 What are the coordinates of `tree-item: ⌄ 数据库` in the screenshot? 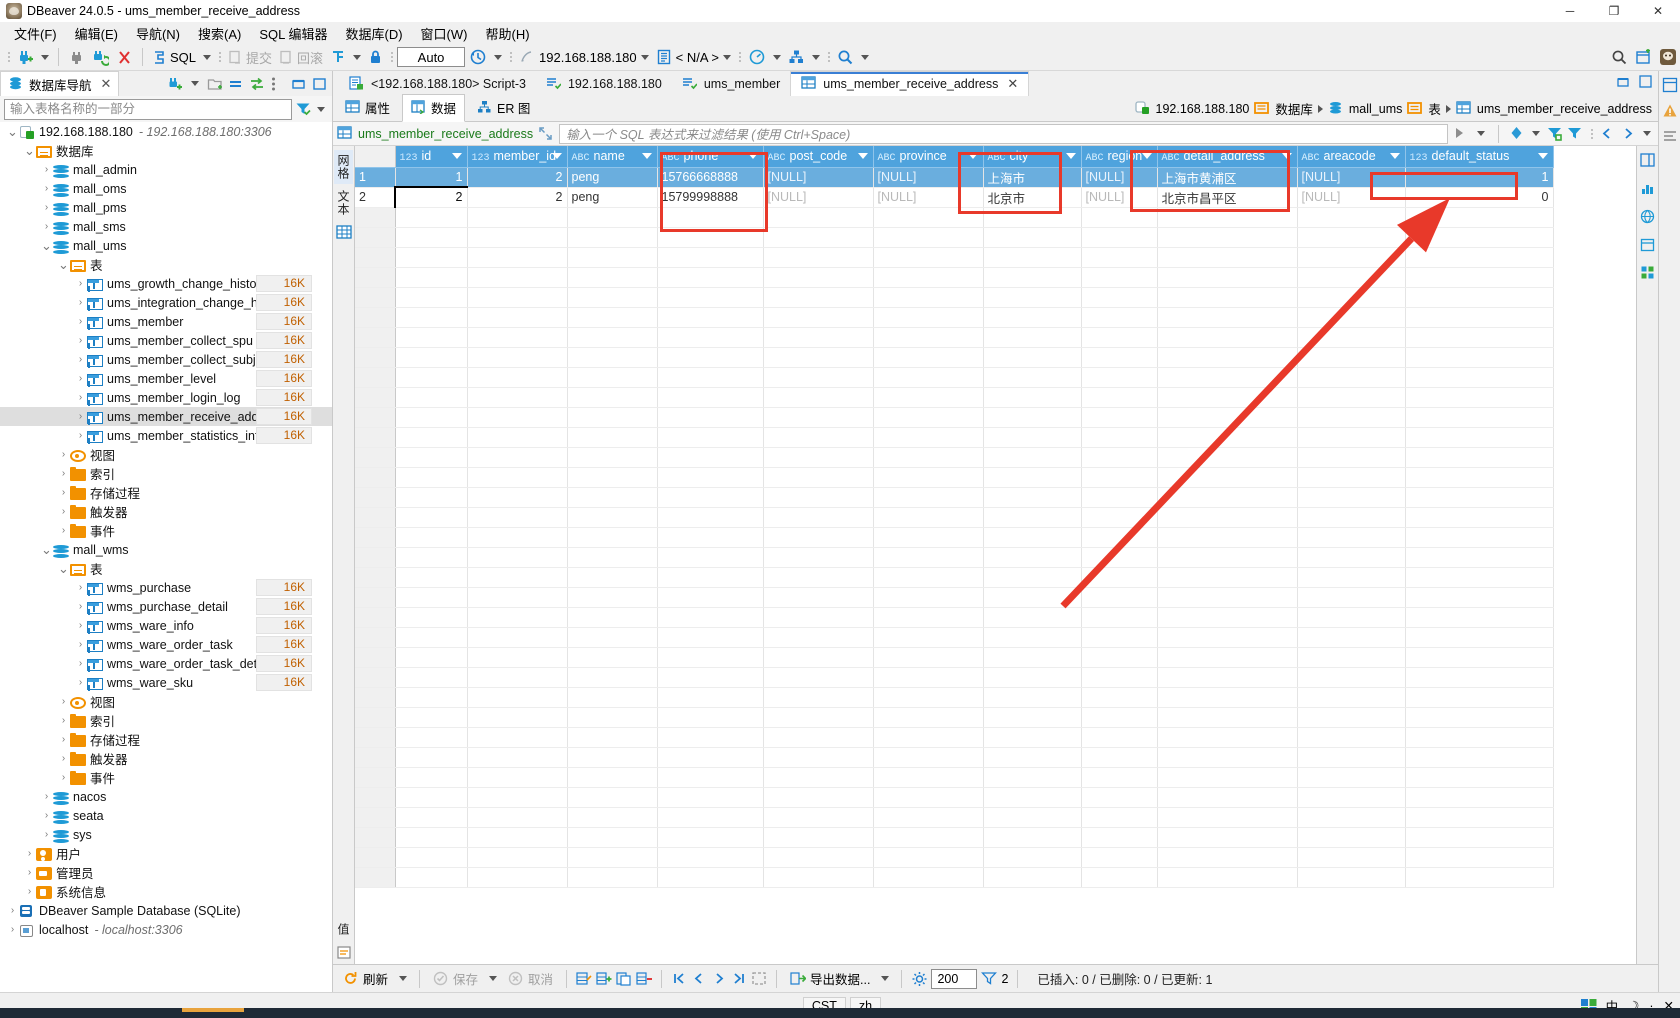 It's located at (166, 150).